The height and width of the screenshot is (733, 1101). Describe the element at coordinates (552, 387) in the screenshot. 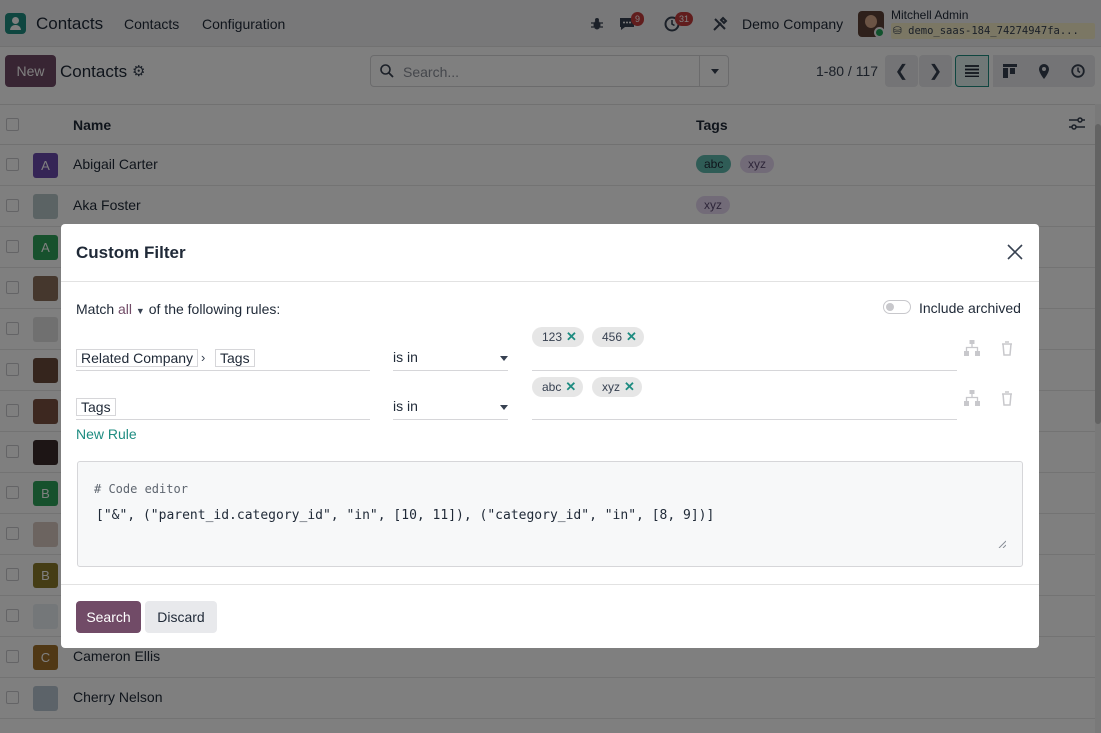

I see `value-tag-label: abc` at that location.